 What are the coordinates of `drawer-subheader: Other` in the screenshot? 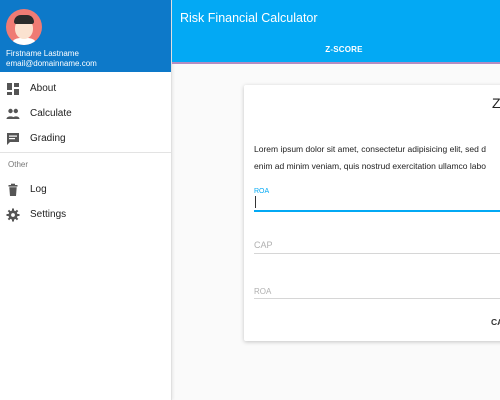 It's located at (18, 164).